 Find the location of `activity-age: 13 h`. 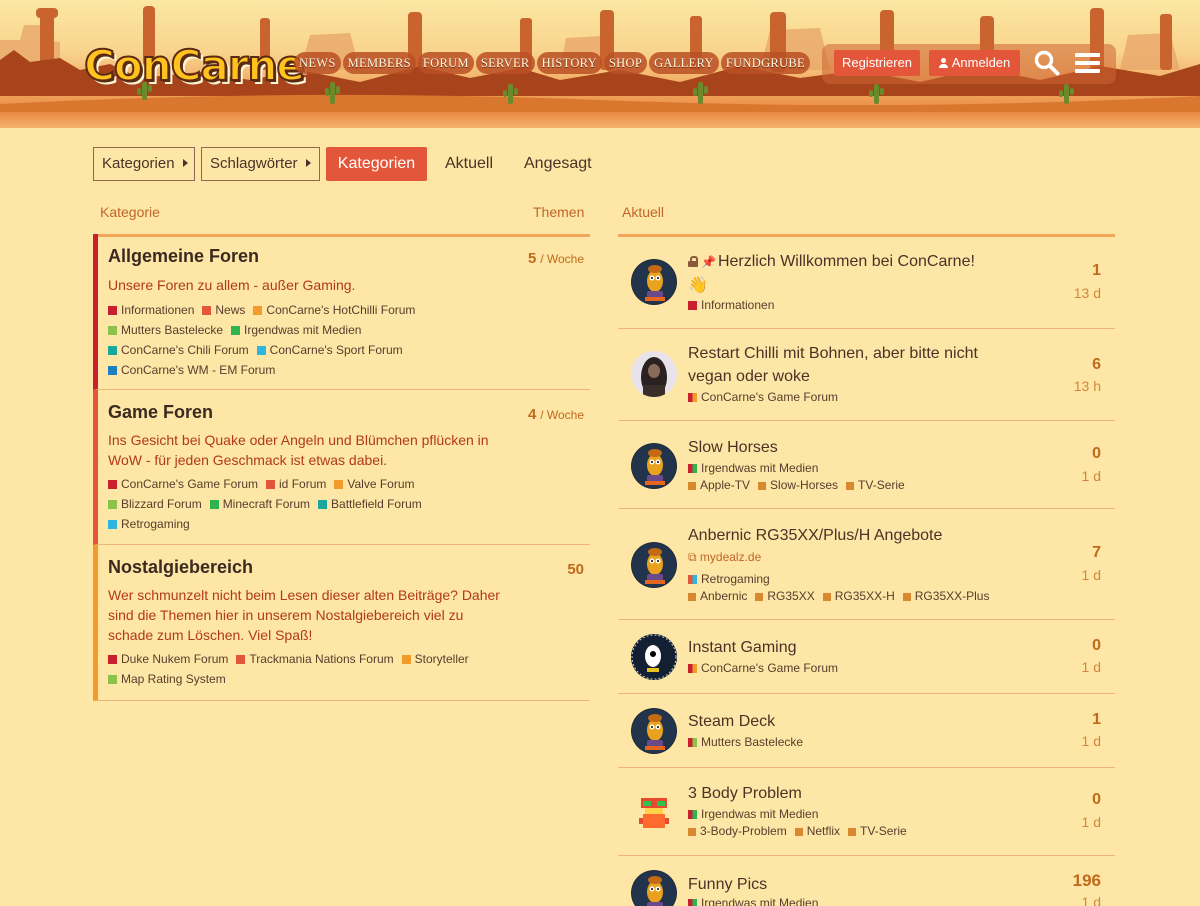

activity-age: 13 h is located at coordinates (1087, 386).